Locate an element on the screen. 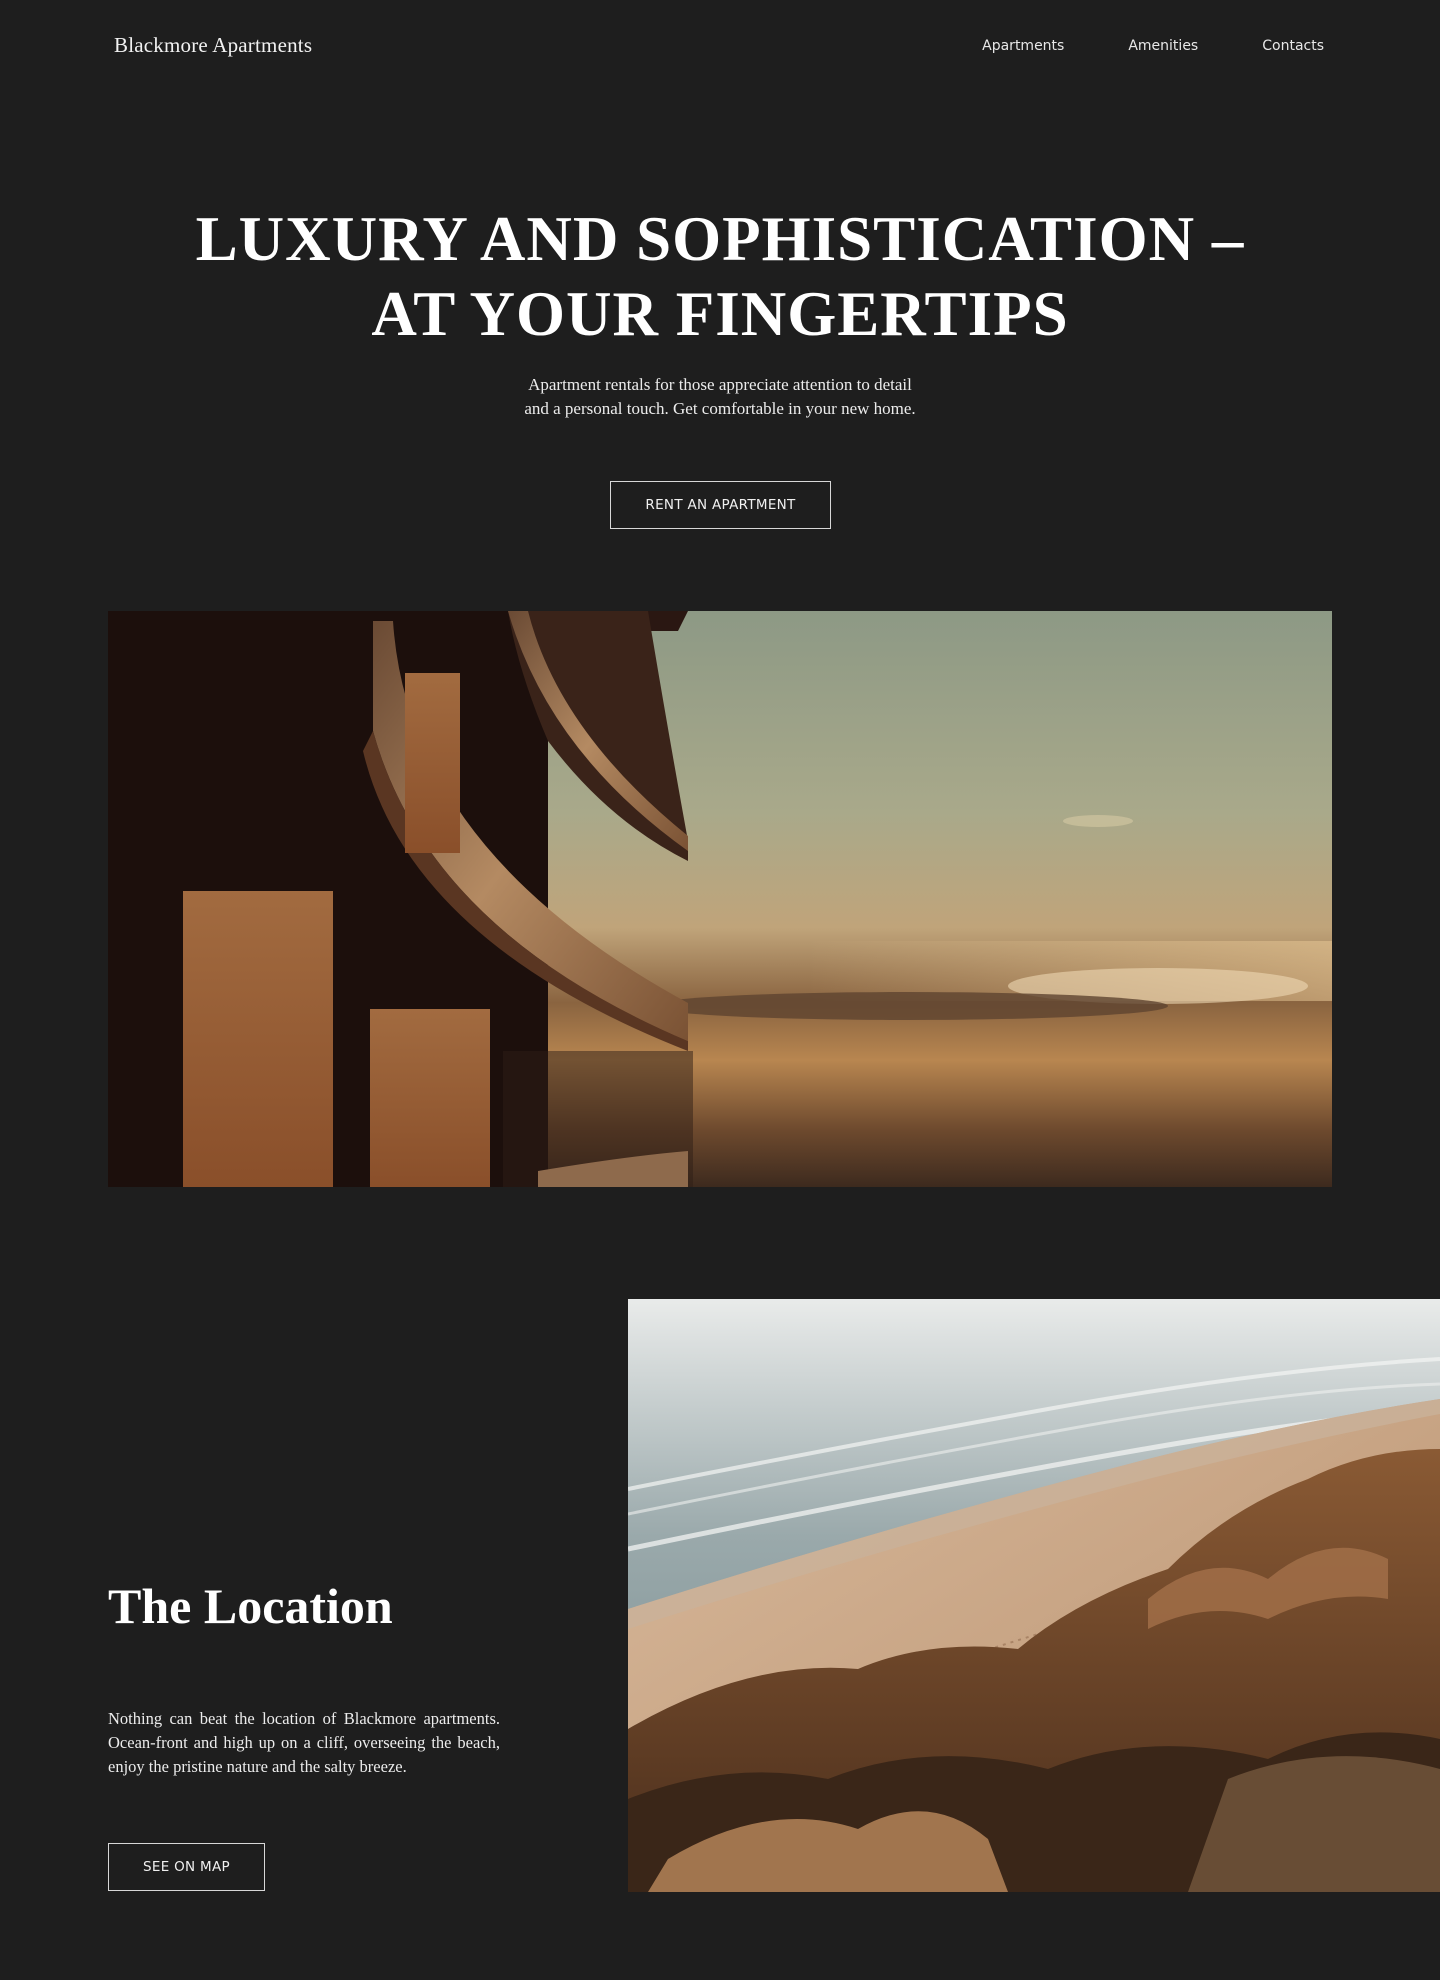 Image resolution: width=1440 pixels, height=1980 pixels. nav-apartments: Apartments is located at coordinates (1023, 46).